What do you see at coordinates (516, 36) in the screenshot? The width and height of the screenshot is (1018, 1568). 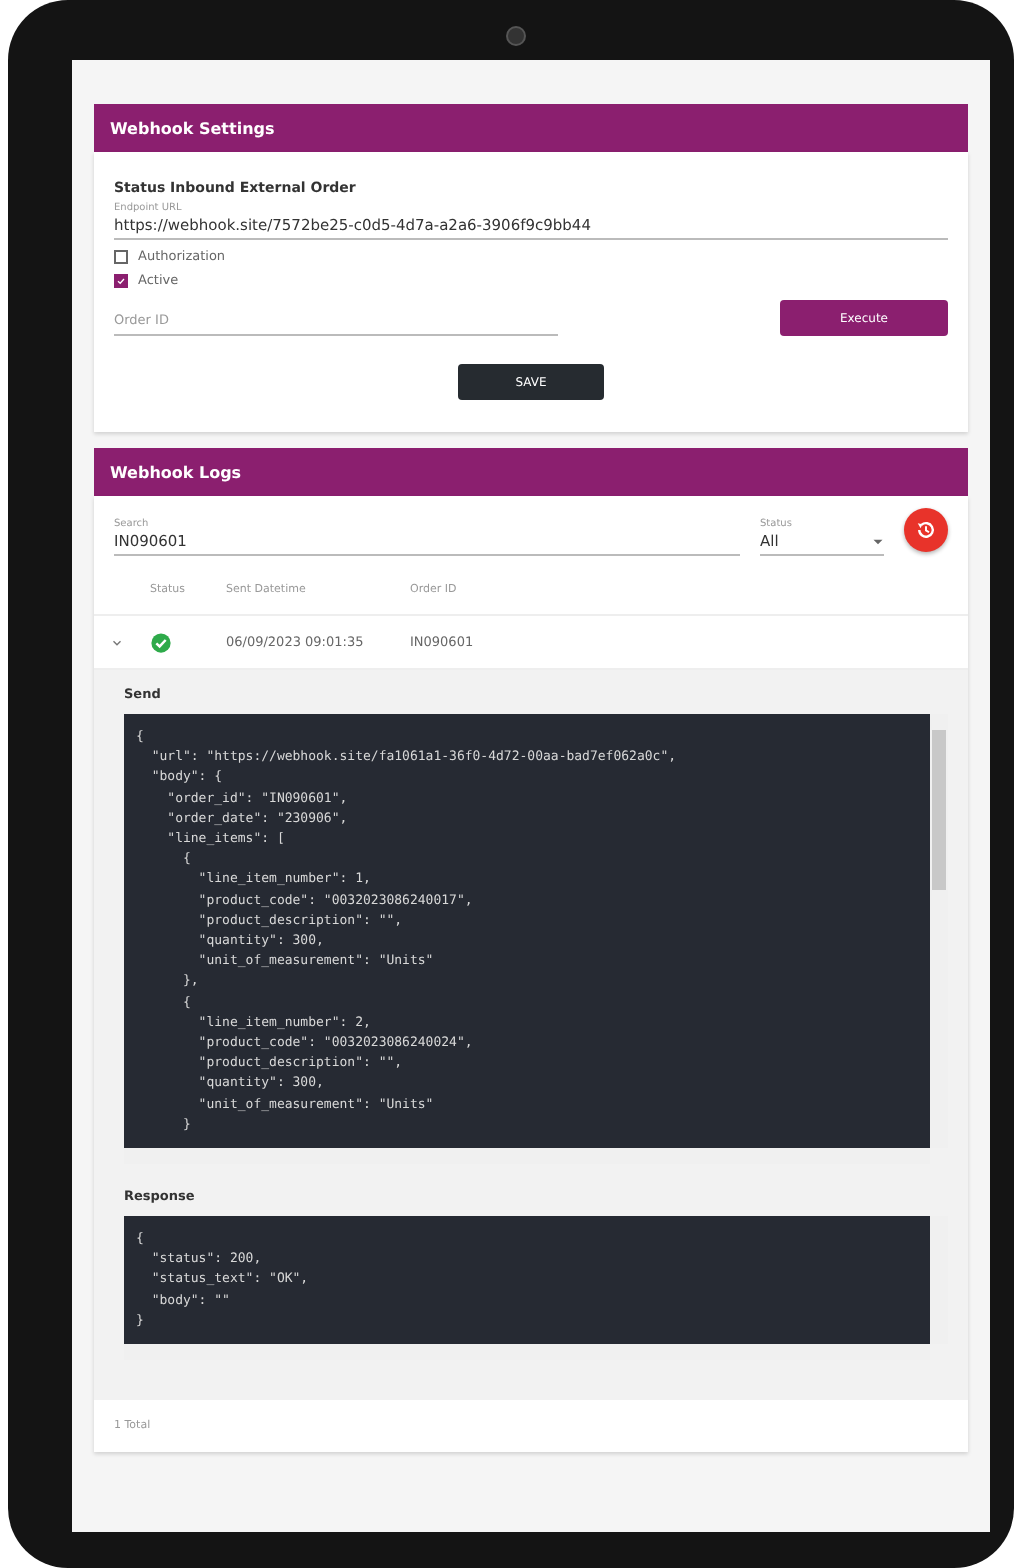 I see `camera-icon` at bounding box center [516, 36].